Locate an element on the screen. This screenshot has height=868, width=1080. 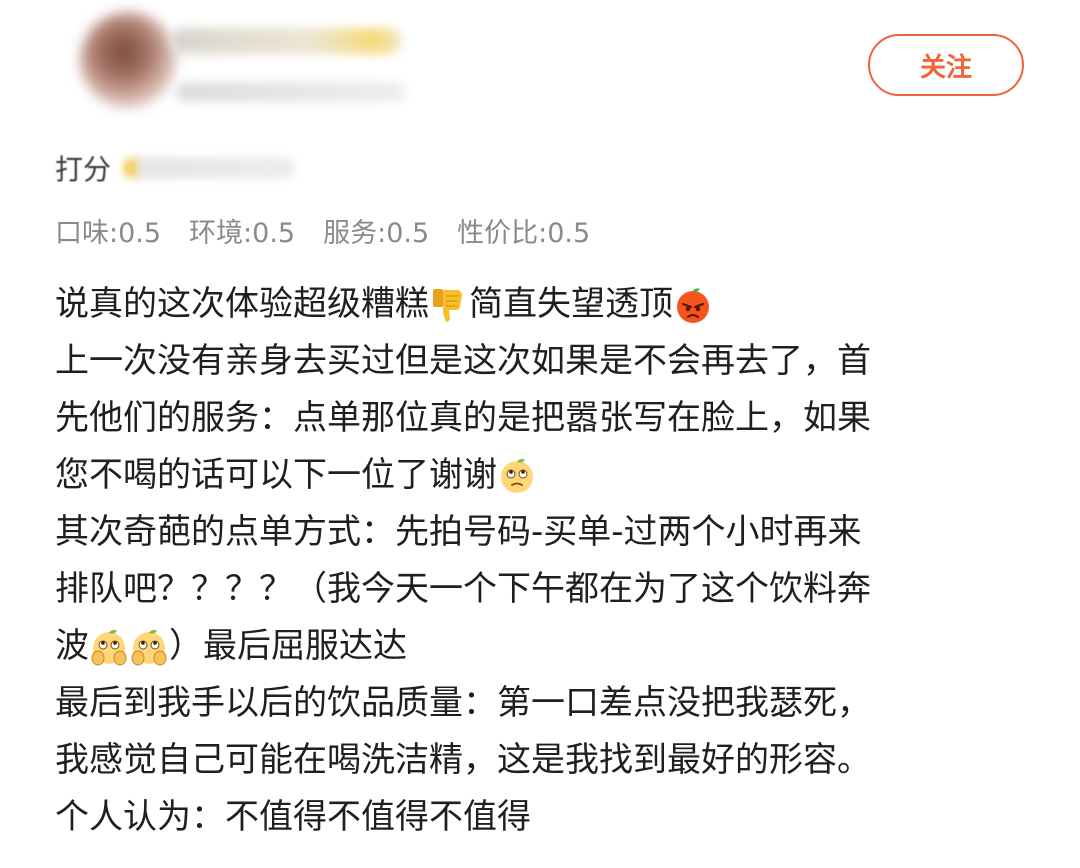
review-line: 波 ）最后屈服达达 is located at coordinates (555, 646).